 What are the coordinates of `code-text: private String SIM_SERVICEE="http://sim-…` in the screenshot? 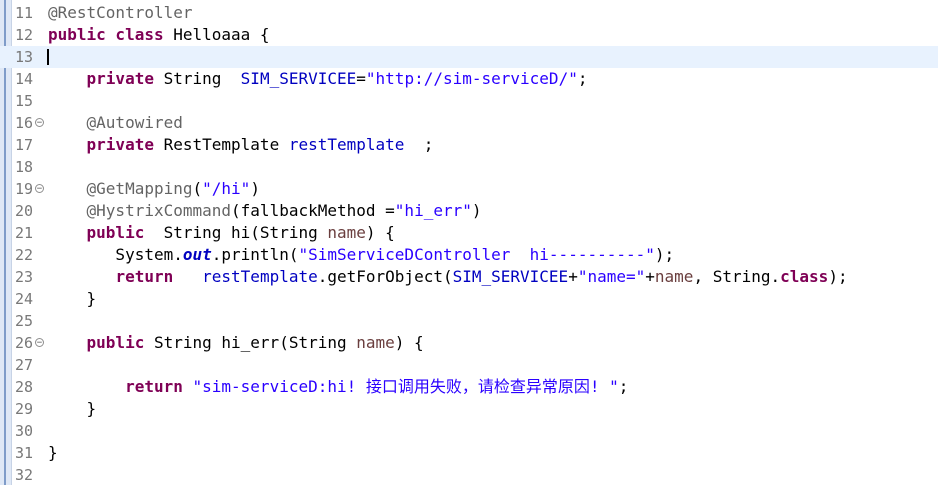 It's located at (318, 79).